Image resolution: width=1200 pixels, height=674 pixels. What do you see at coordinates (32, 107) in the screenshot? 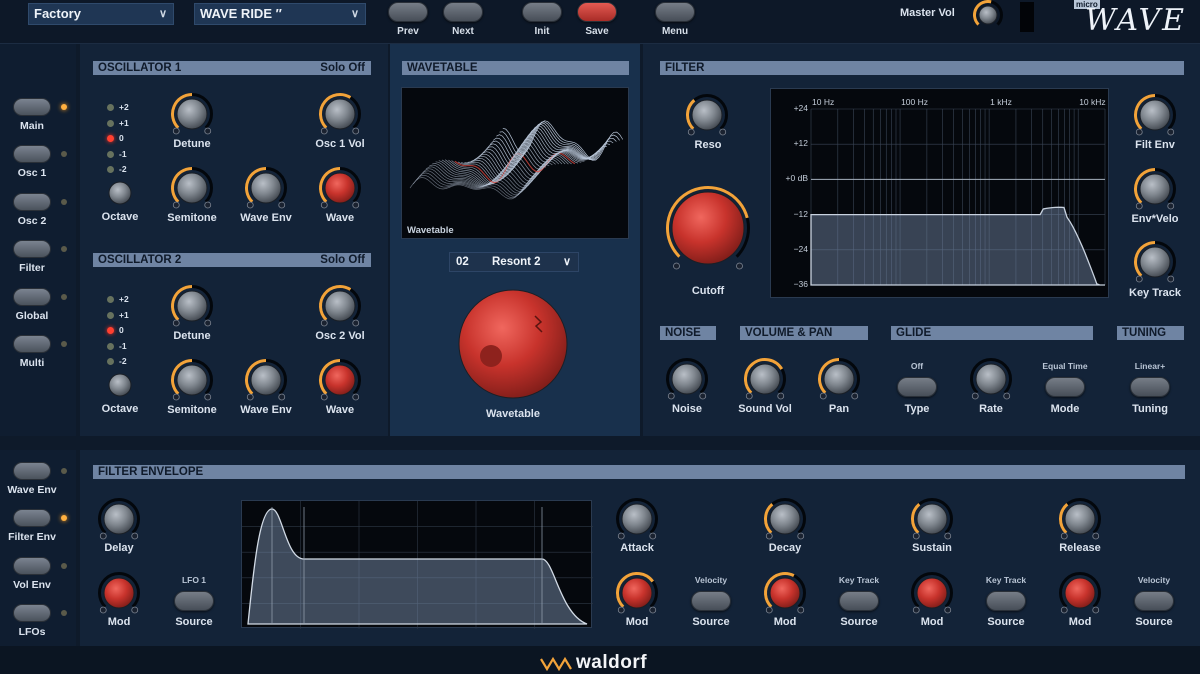
I see `sidebar-button-main` at bounding box center [32, 107].